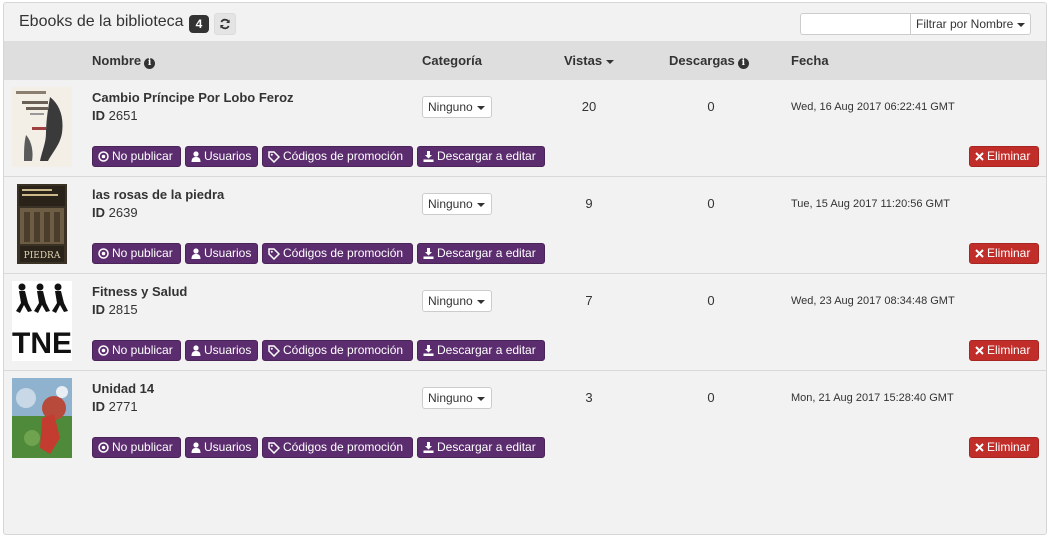 This screenshot has width=1053, height=538. What do you see at coordinates (810, 60) in the screenshot?
I see `column-fecha: Fecha` at bounding box center [810, 60].